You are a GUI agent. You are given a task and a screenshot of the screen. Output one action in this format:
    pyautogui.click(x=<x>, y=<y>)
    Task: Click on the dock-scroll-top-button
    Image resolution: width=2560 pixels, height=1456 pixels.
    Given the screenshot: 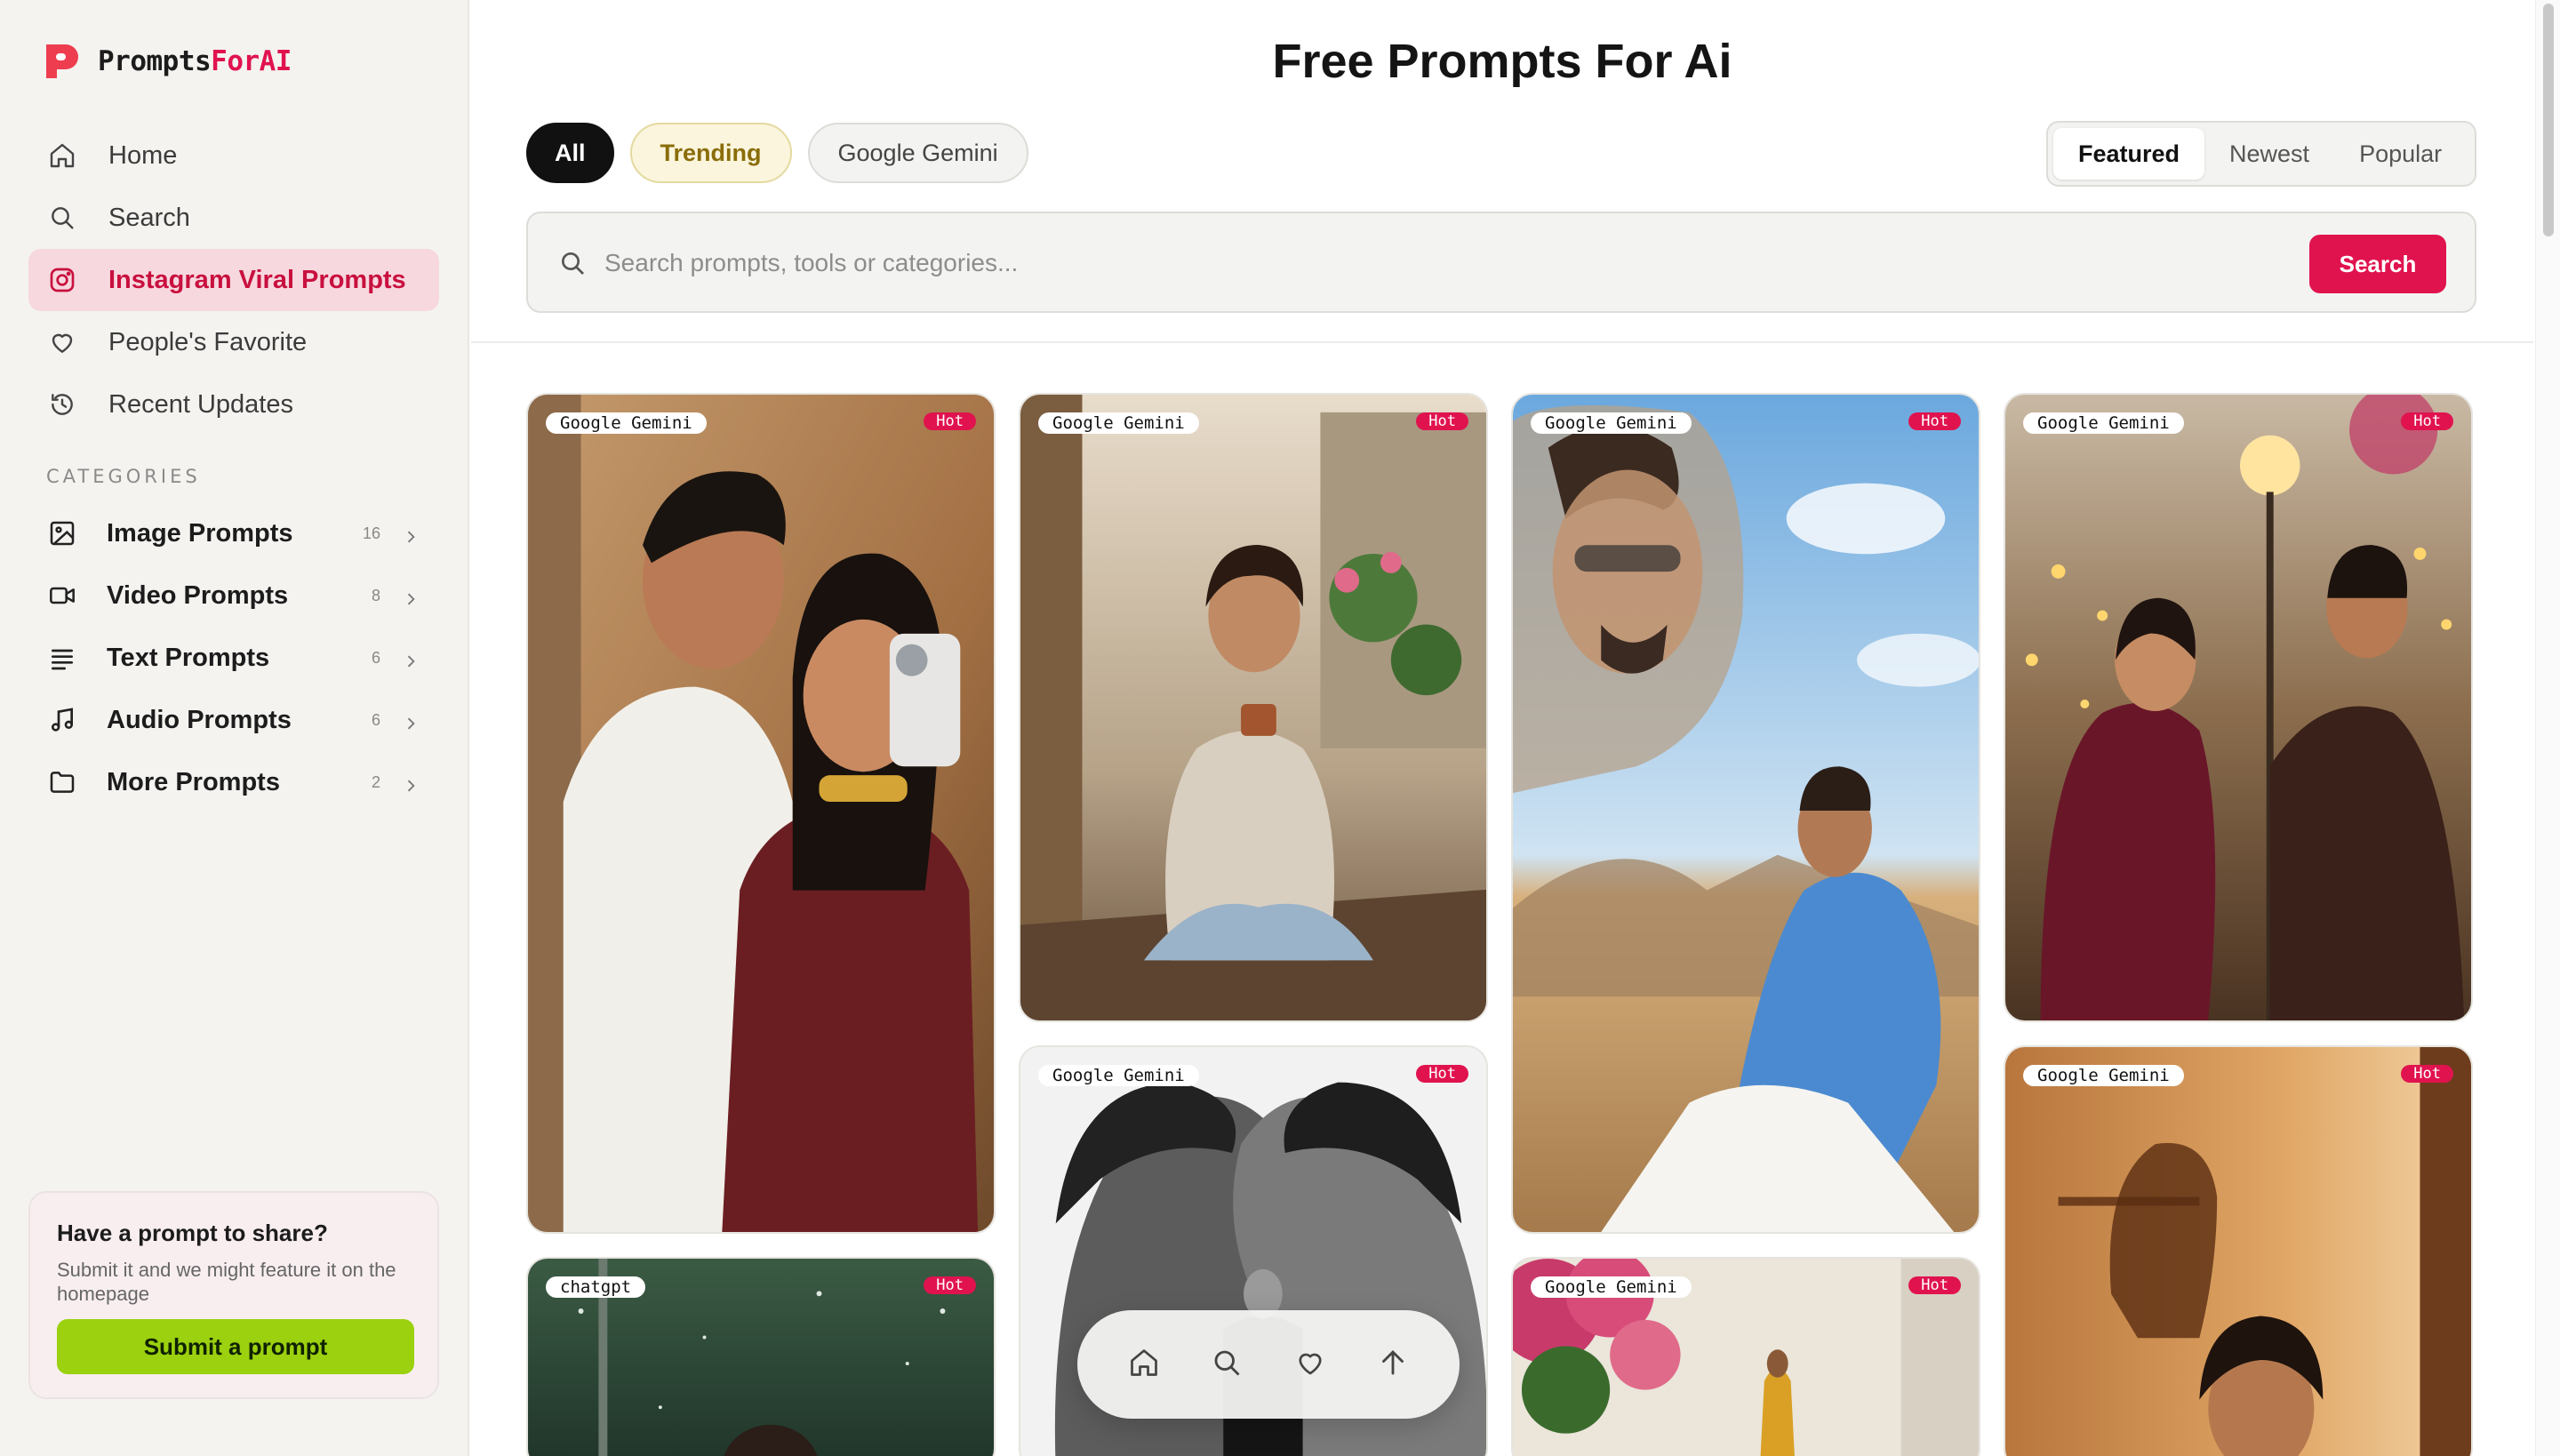 What is the action you would take?
    pyautogui.click(x=1393, y=1364)
    